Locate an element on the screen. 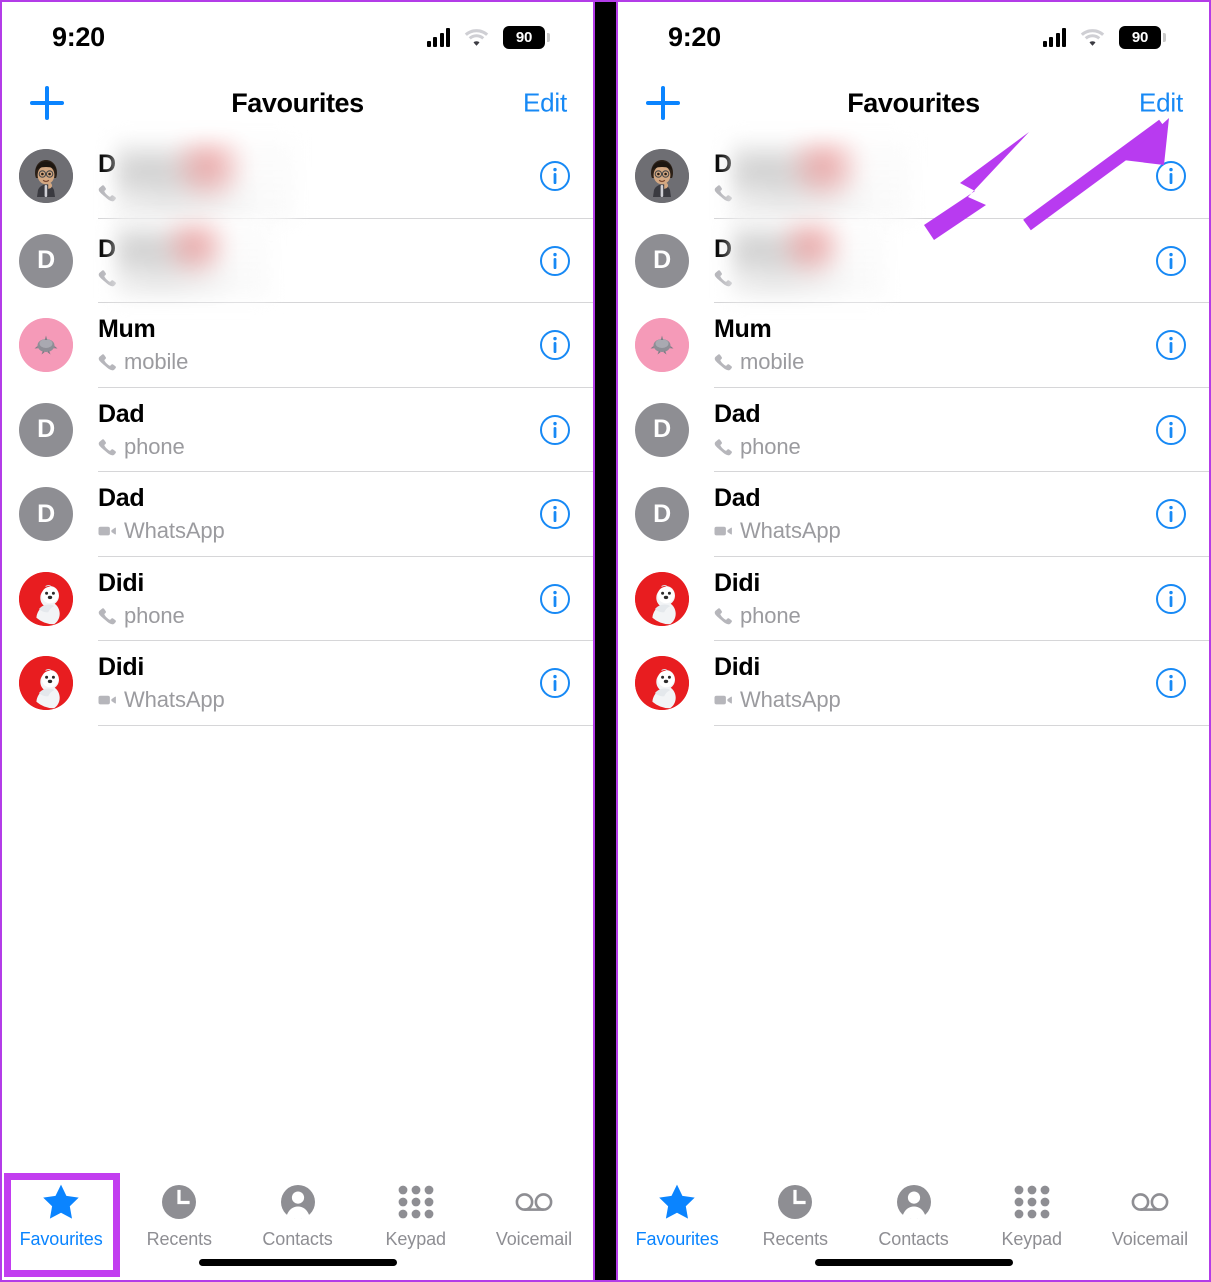 This screenshot has width=1211, height=1282. status-bar-time: 9:20 is located at coordinates (78, 36).